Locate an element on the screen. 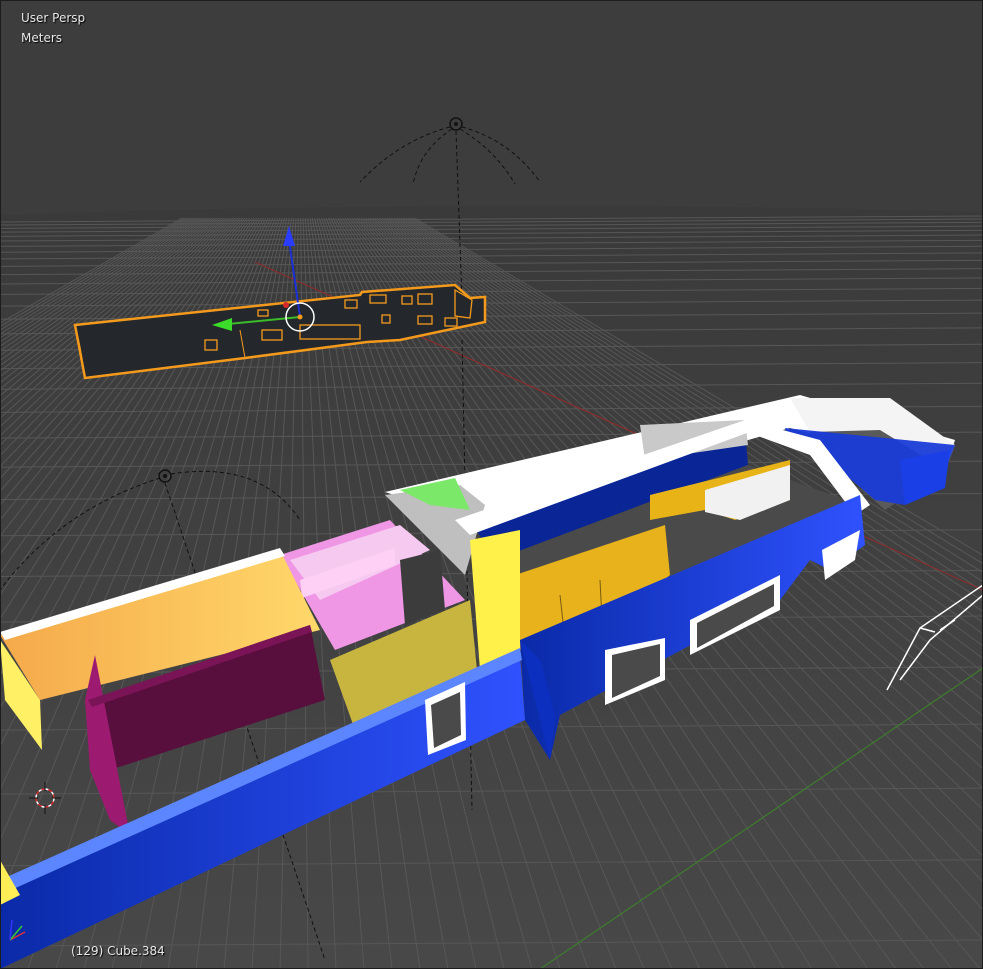 The width and height of the screenshot is (983, 969). units-label: Meters is located at coordinates (42, 38).